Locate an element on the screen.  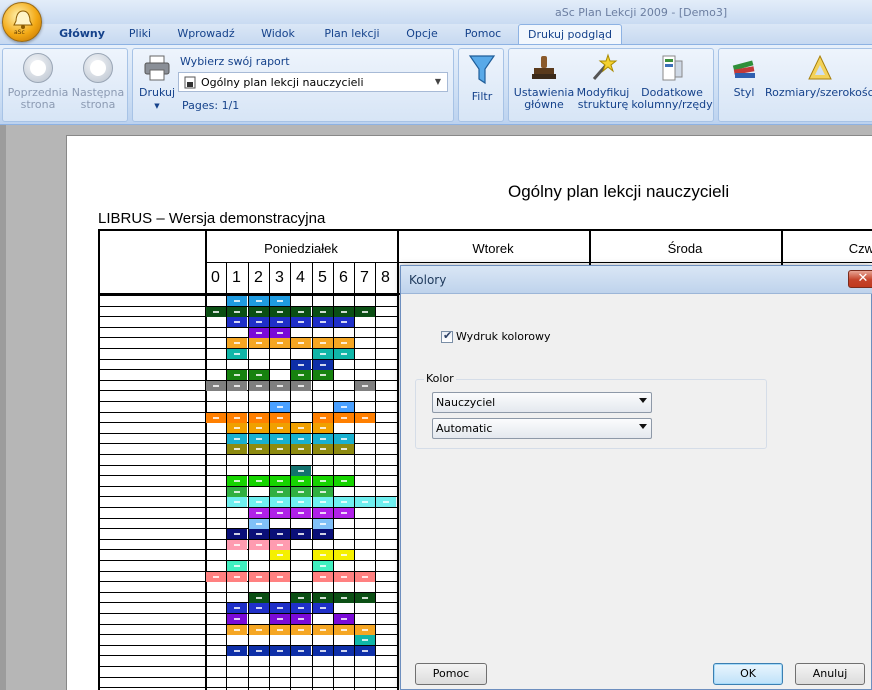
next-label-2: strona is located at coordinates (98, 104).